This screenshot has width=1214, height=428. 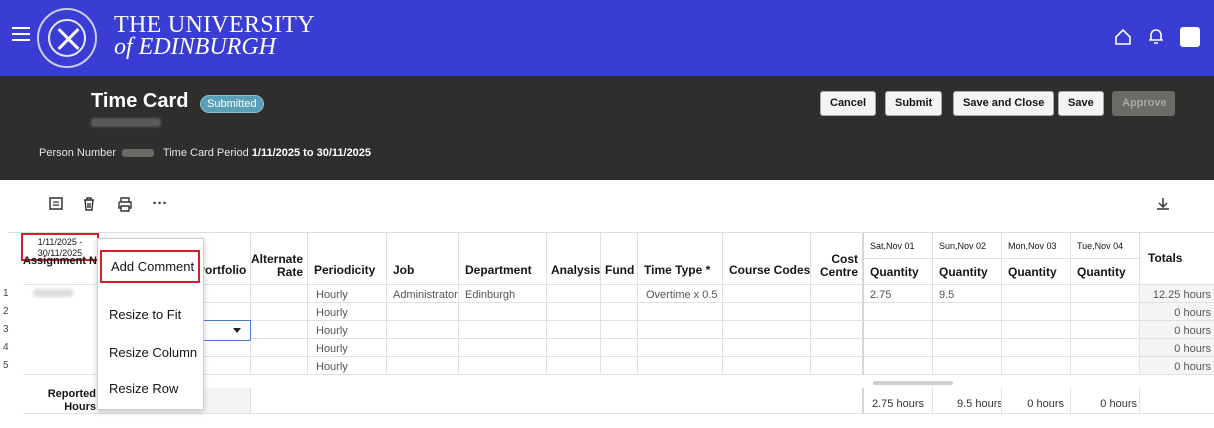 What do you see at coordinates (837, 259) in the screenshot?
I see `col-cost-centre: Cost Centre` at bounding box center [837, 259].